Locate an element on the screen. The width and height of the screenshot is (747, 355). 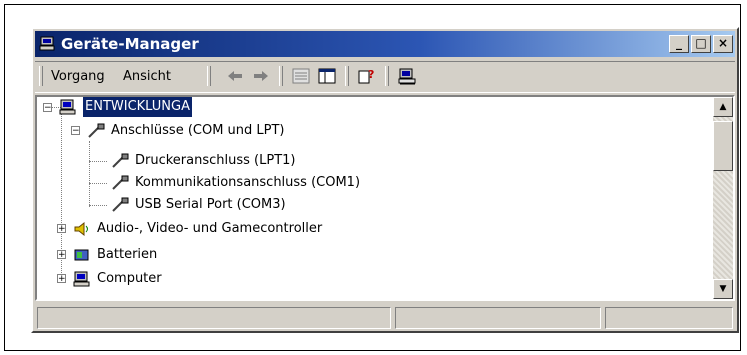
status-bar is located at coordinates (385, 318).